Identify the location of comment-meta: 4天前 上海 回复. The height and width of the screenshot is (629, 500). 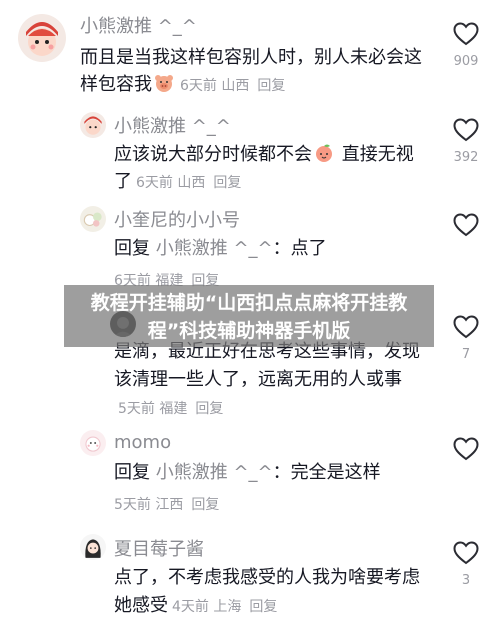
(224, 607).